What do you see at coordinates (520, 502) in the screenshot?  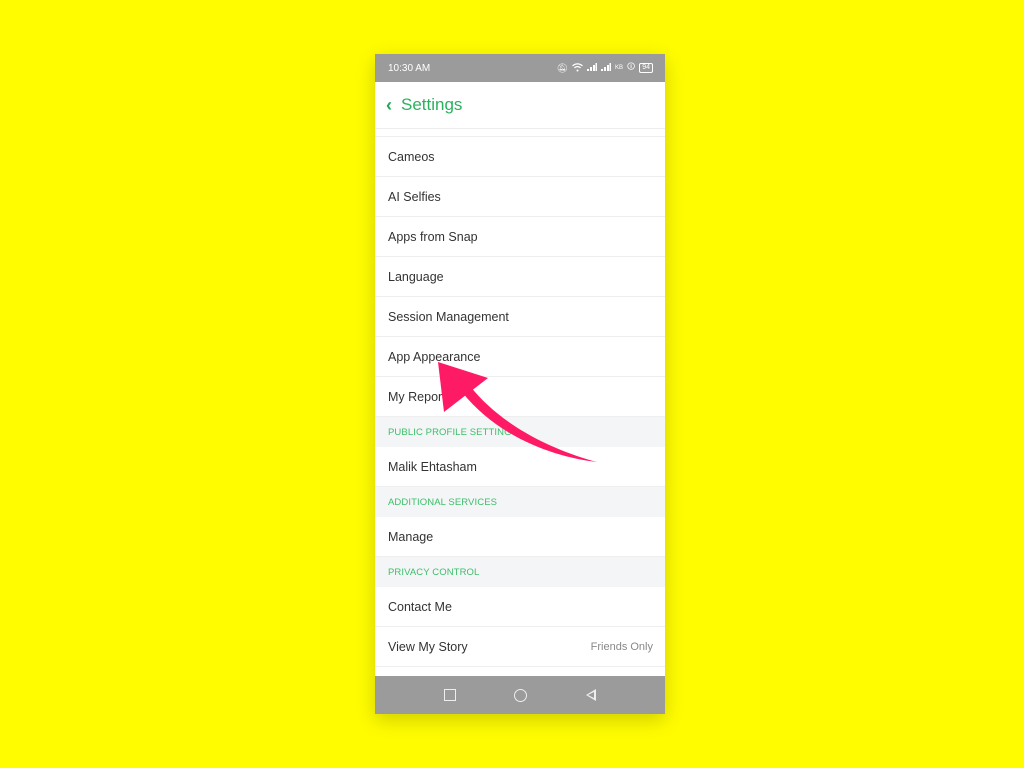 I see `section-header-additional-services: ADDITIONAL SERVICES` at bounding box center [520, 502].